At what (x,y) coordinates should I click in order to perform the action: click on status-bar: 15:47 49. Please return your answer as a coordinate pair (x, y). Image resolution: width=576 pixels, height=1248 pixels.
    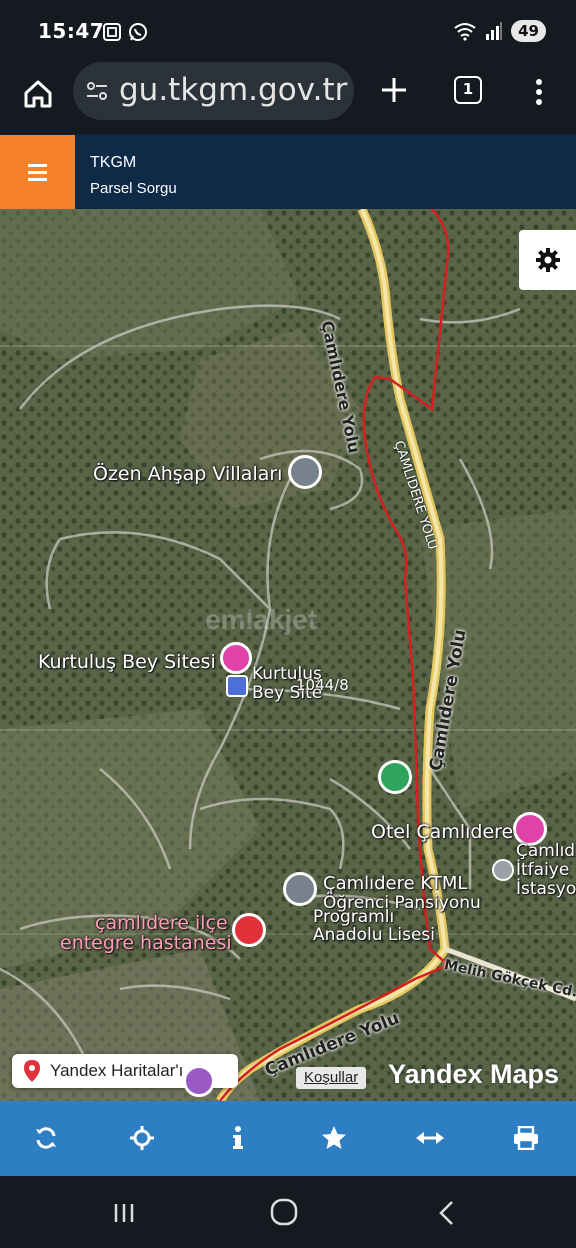
    Looking at the image, I should click on (288, 31).